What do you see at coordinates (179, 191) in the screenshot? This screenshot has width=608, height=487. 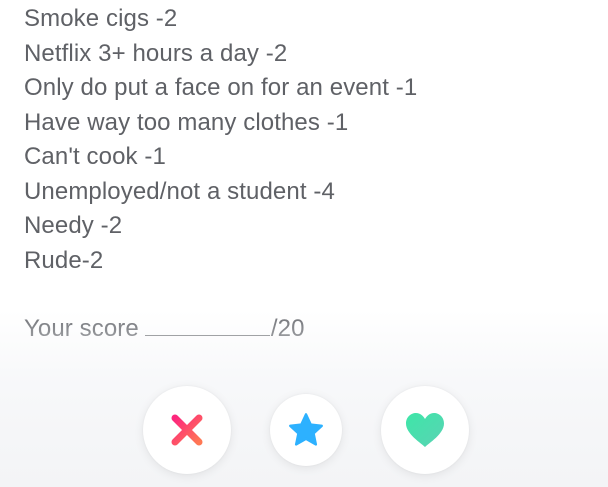 I see `bio-line: Unemployed/not a student -4` at bounding box center [179, 191].